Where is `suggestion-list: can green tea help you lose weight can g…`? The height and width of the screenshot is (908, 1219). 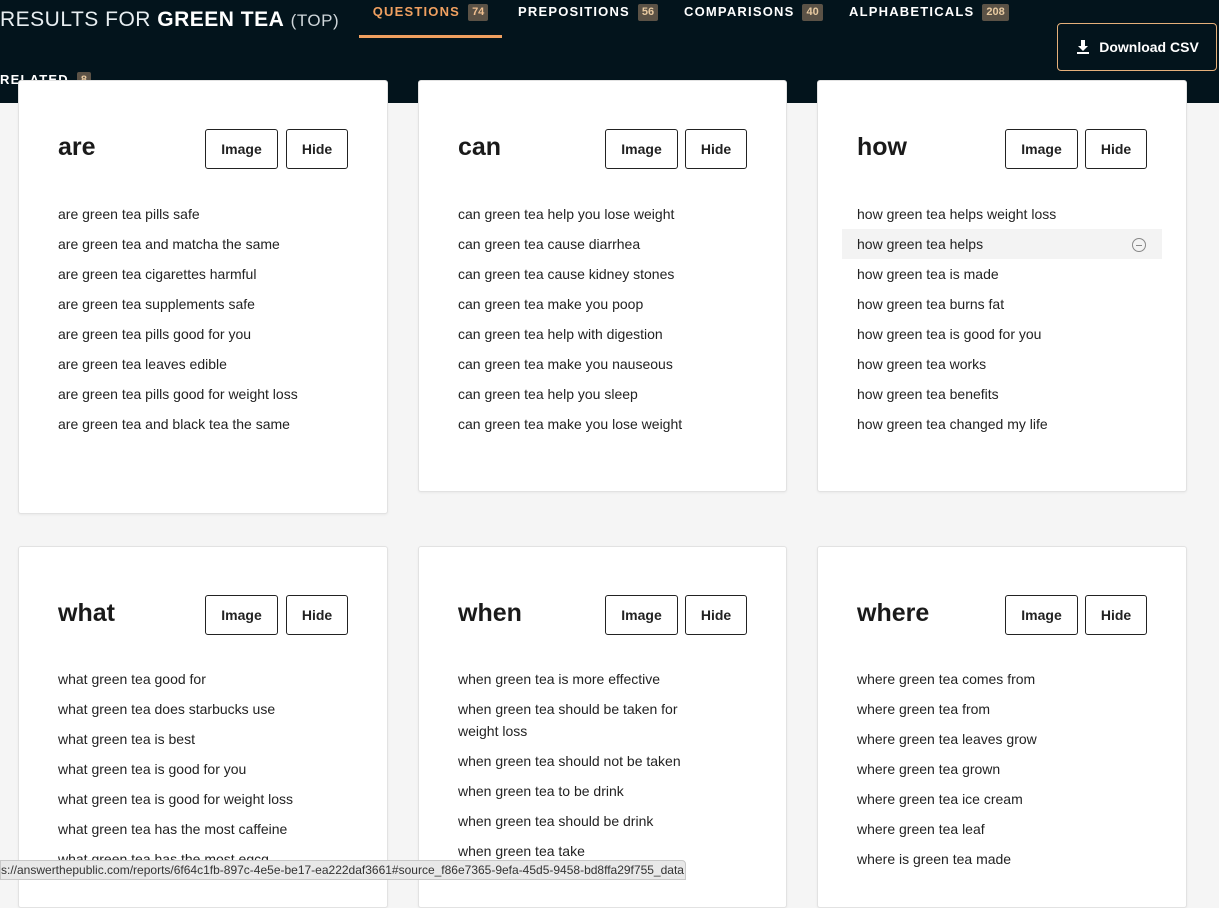
suggestion-list: can green tea help you lose weight can g… is located at coordinates (603, 323).